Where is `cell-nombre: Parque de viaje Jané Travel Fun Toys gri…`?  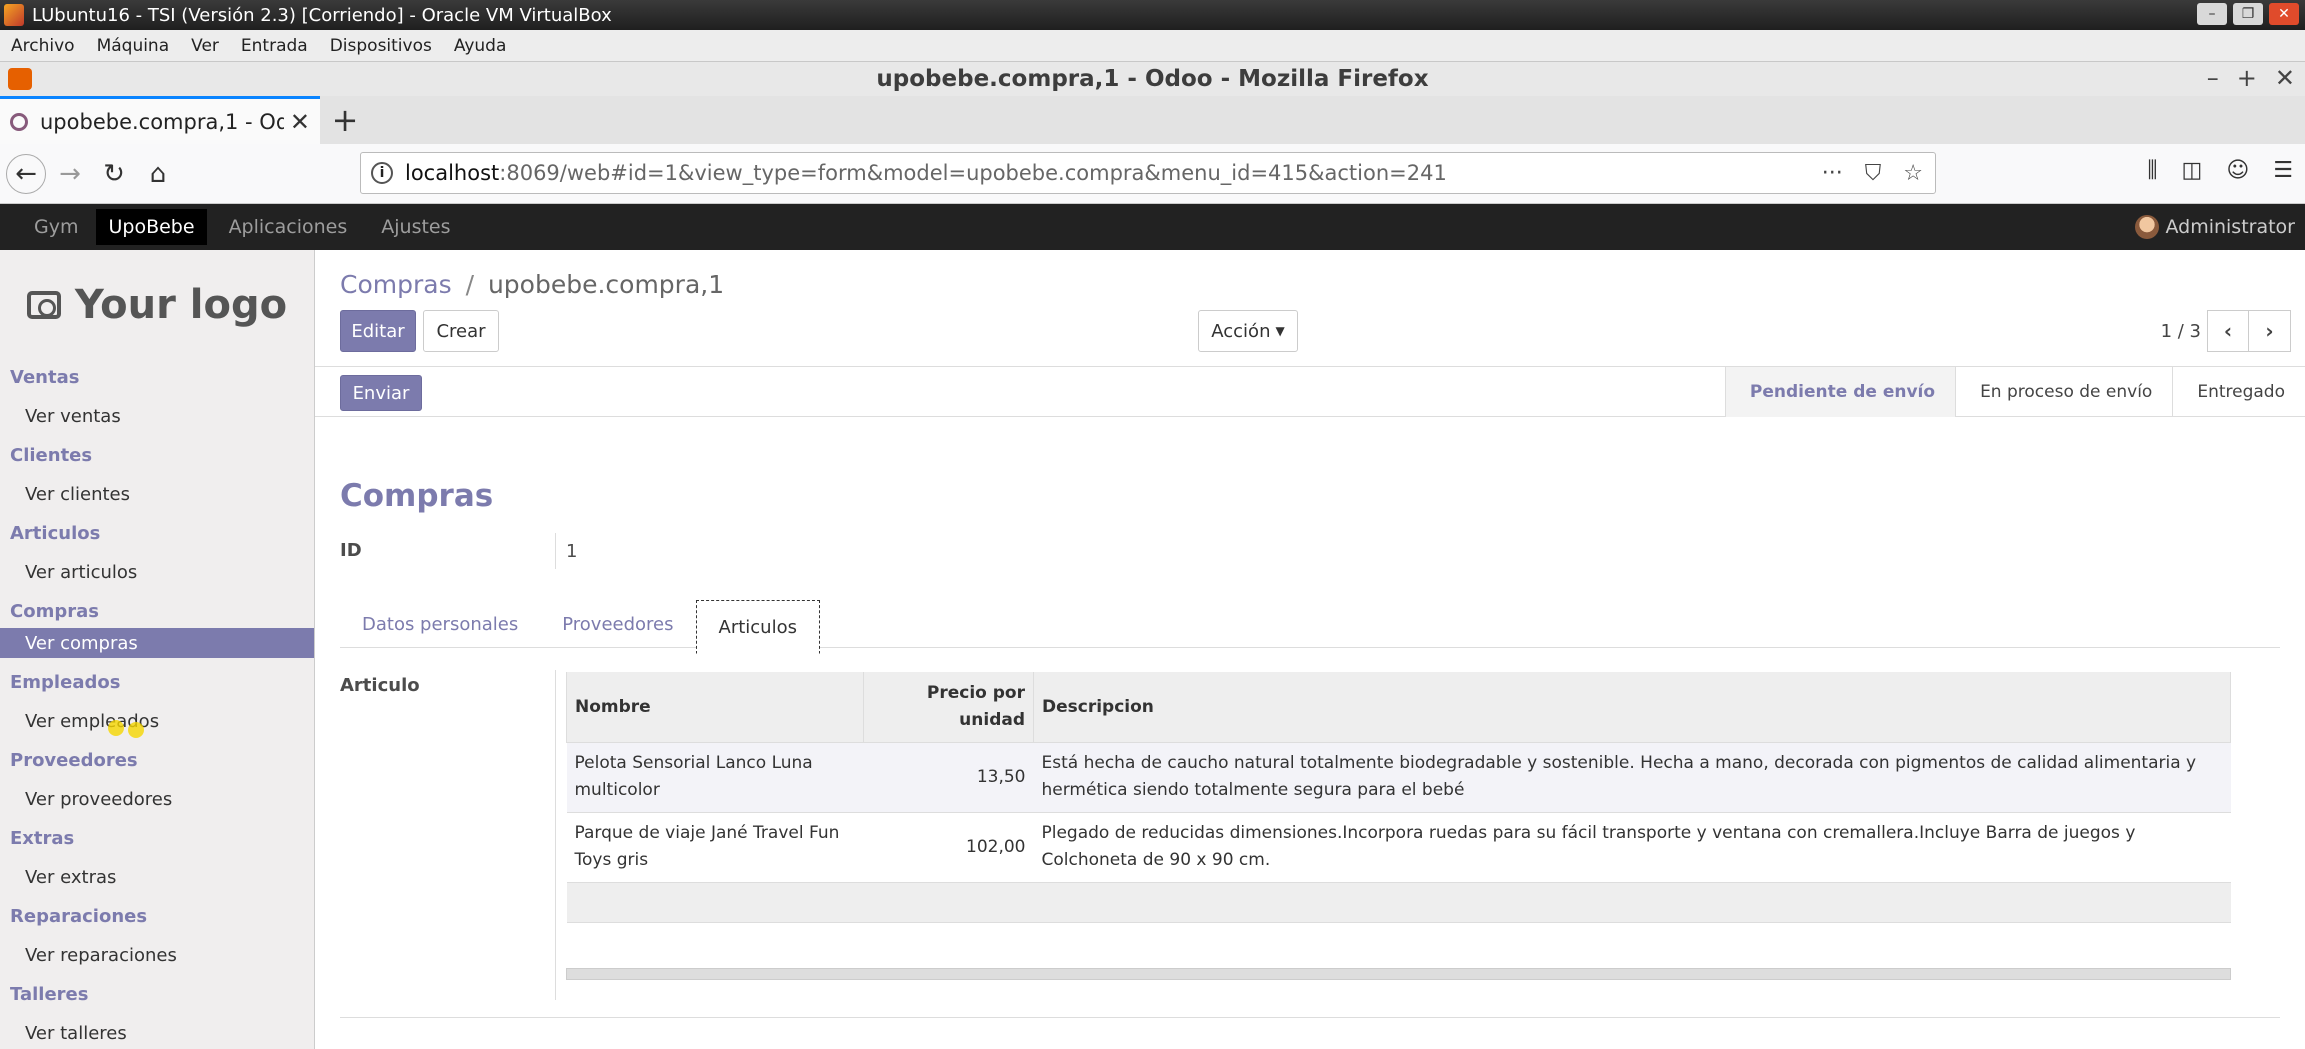
cell-nombre: Parque de viaje Jané Travel Fun Toys gri… is located at coordinates (715, 847).